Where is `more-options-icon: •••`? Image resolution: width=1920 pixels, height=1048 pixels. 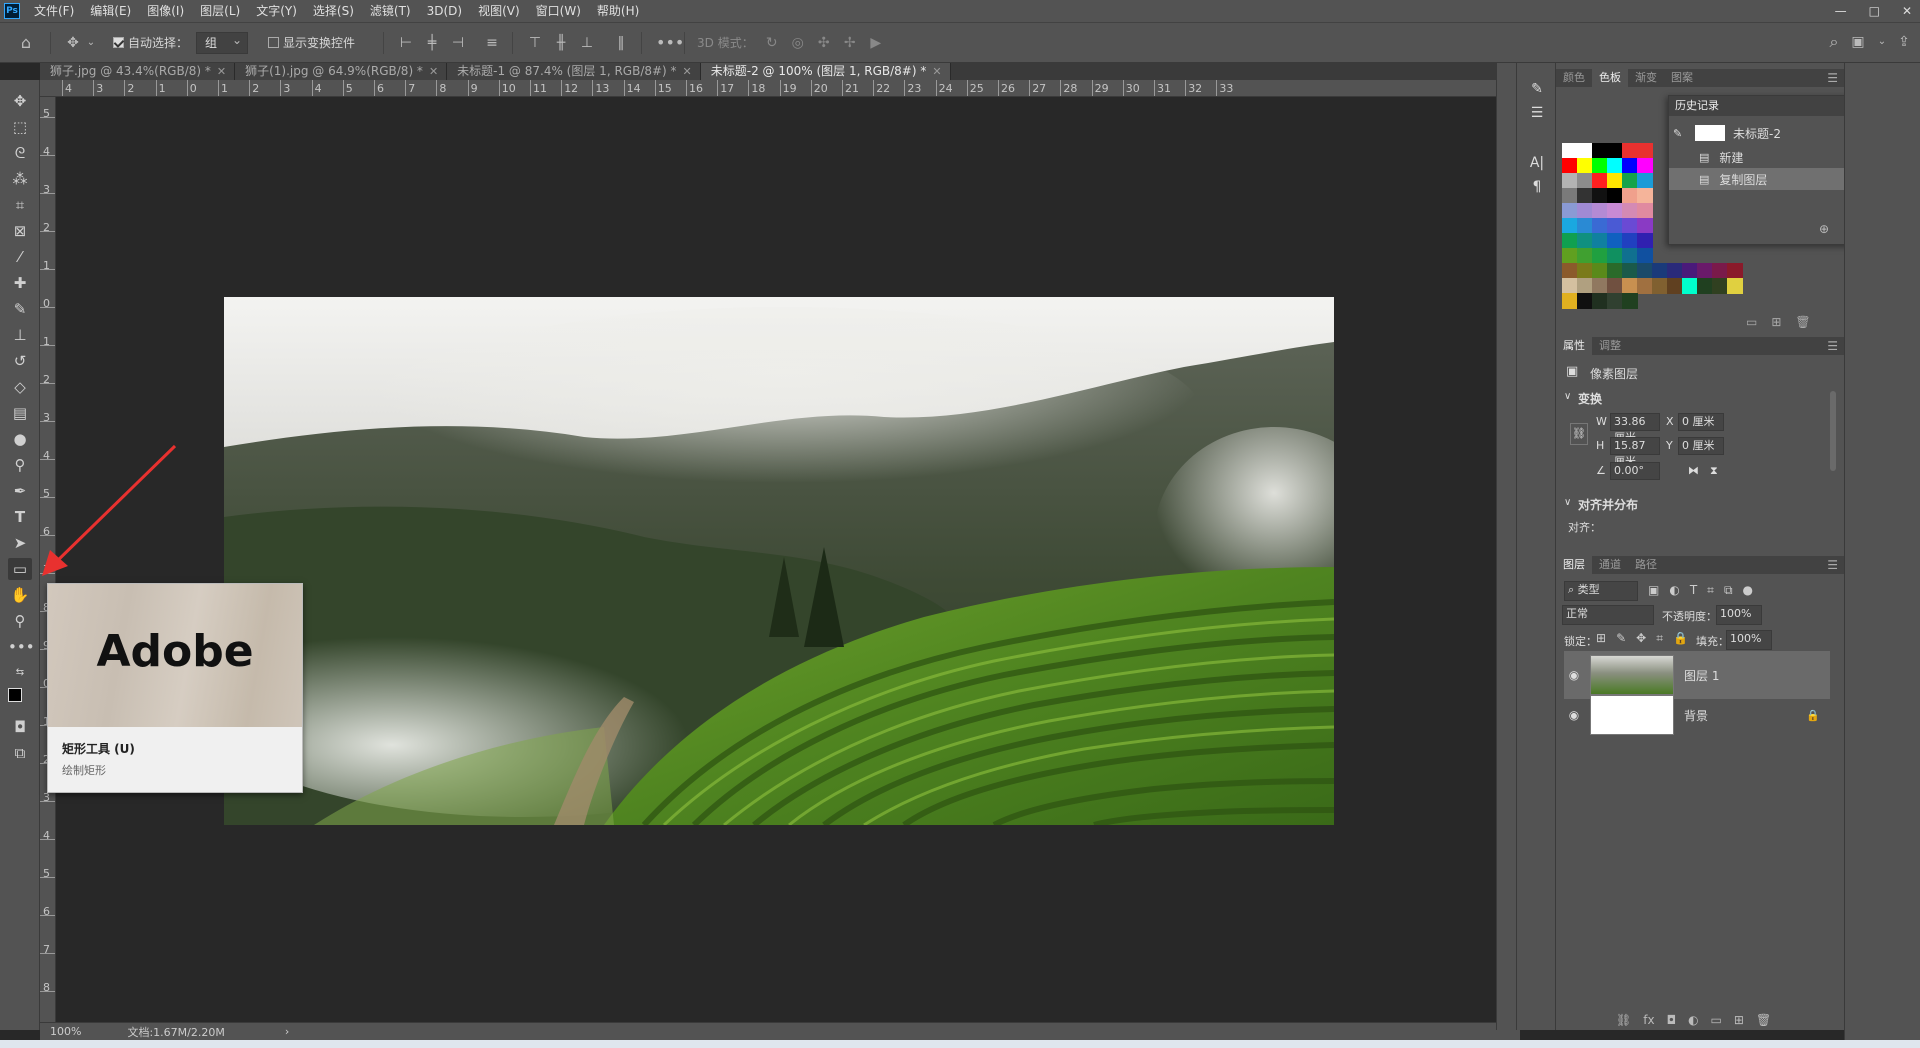
more-options-icon: ••• is located at coordinates (670, 42).